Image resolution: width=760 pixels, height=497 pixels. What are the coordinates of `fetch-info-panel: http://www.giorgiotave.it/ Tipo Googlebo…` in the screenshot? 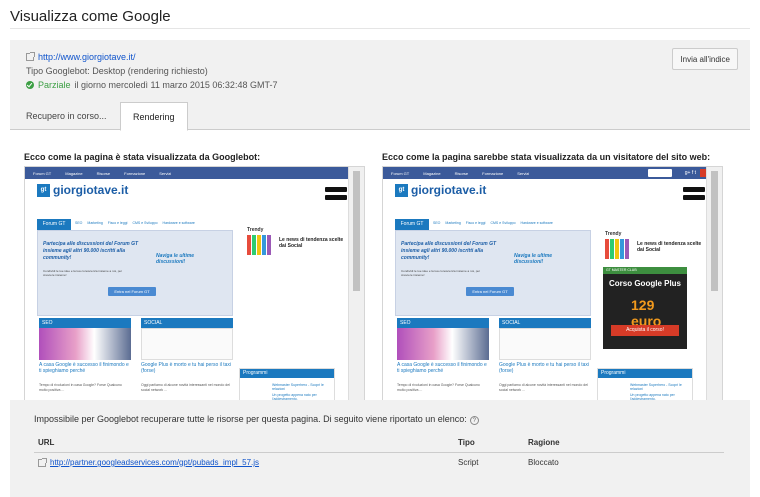 It's located at (380, 71).